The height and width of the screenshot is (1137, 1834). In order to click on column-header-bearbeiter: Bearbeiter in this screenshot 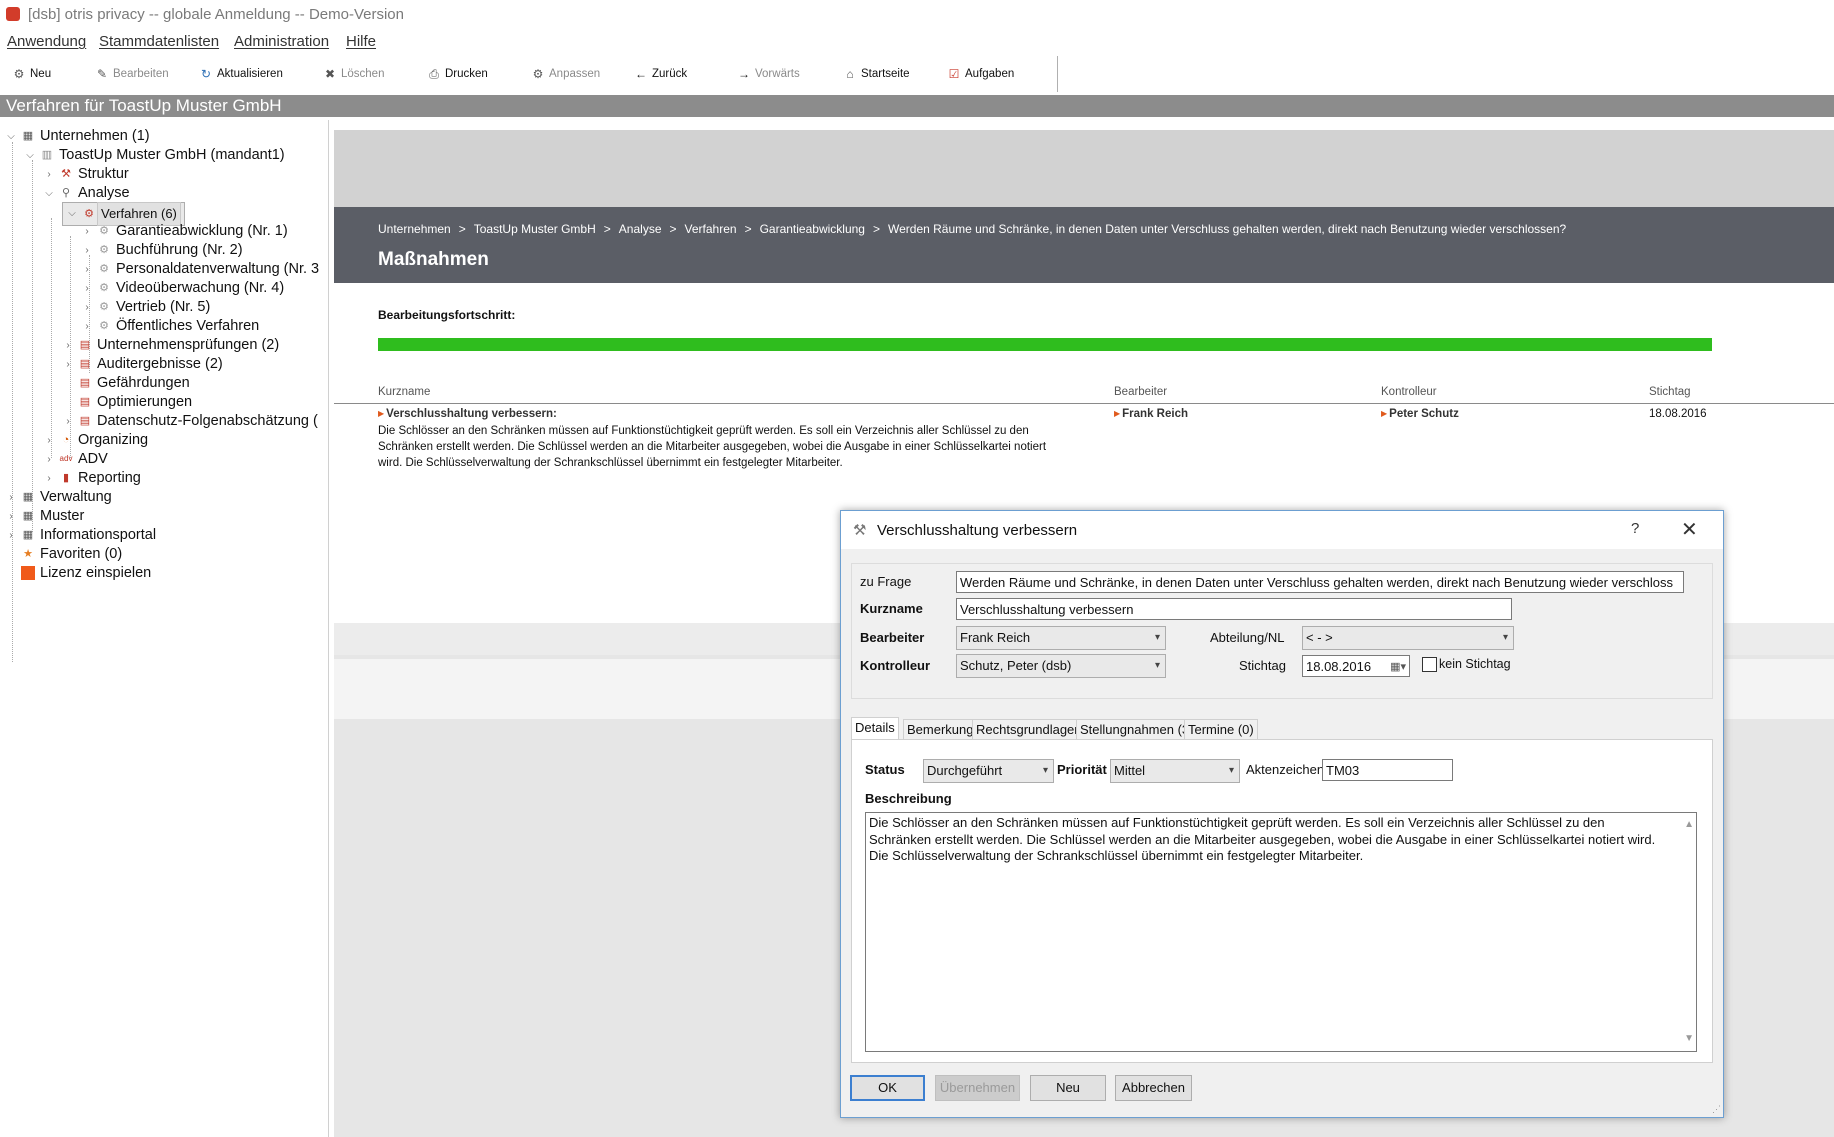, I will do `click(1140, 392)`.